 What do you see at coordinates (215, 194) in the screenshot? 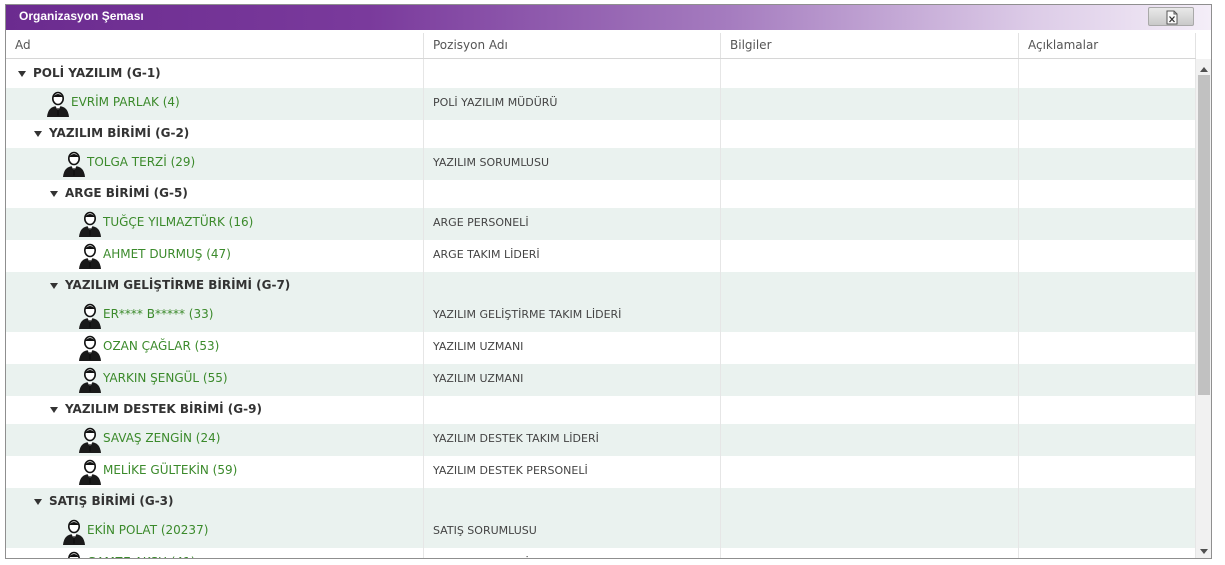
I see `cell-ad: ARGE BİRİMİ (G-5)` at bounding box center [215, 194].